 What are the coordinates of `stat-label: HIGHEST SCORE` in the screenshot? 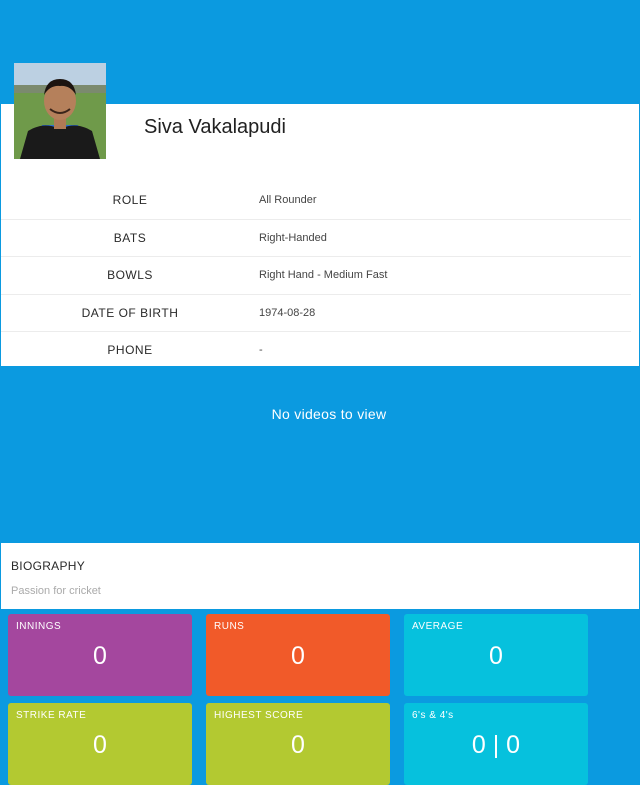 It's located at (259, 715).